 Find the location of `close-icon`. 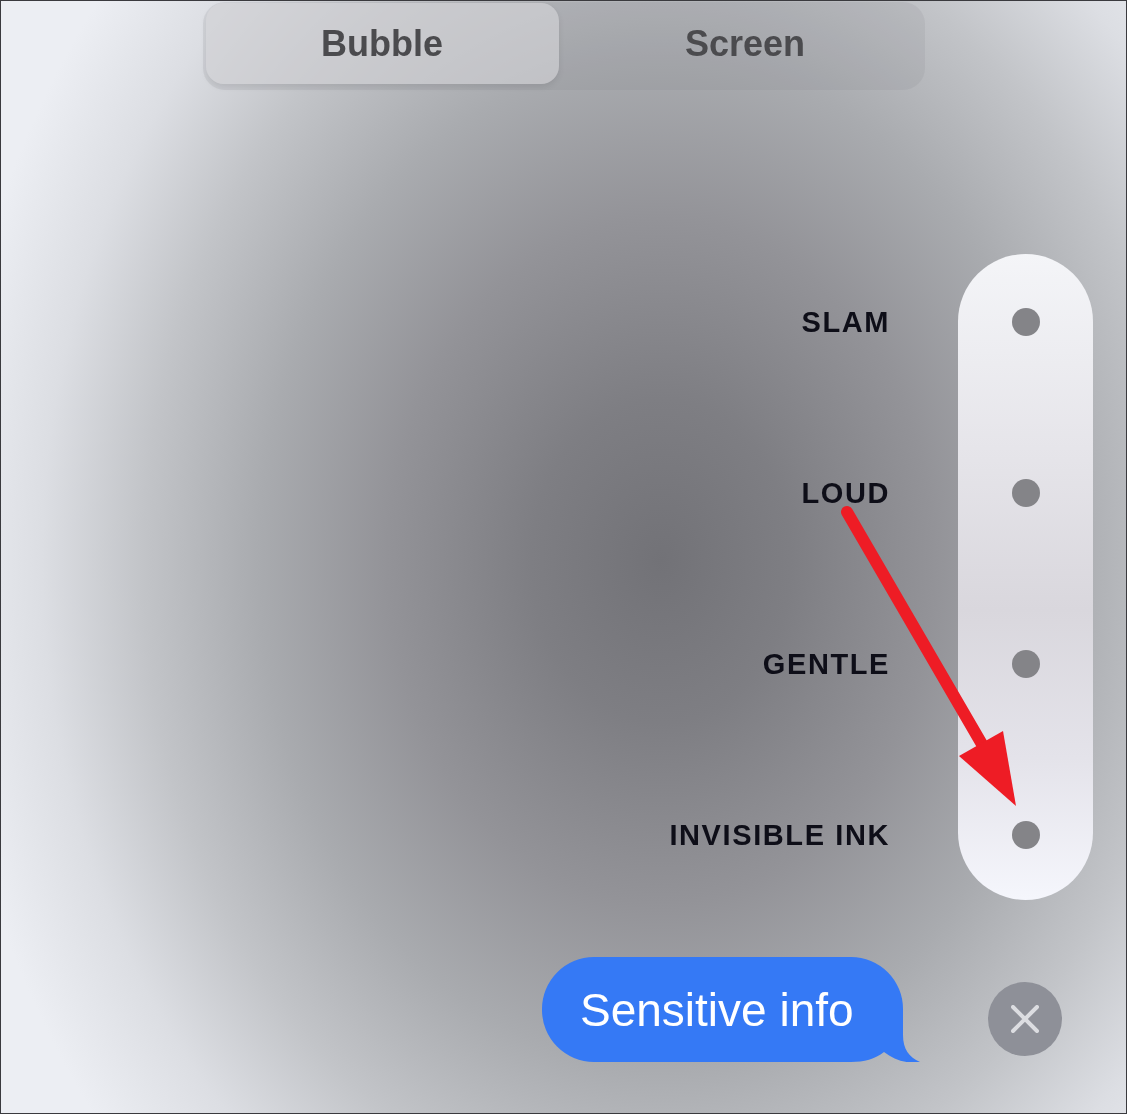

close-icon is located at coordinates (1025, 1019).